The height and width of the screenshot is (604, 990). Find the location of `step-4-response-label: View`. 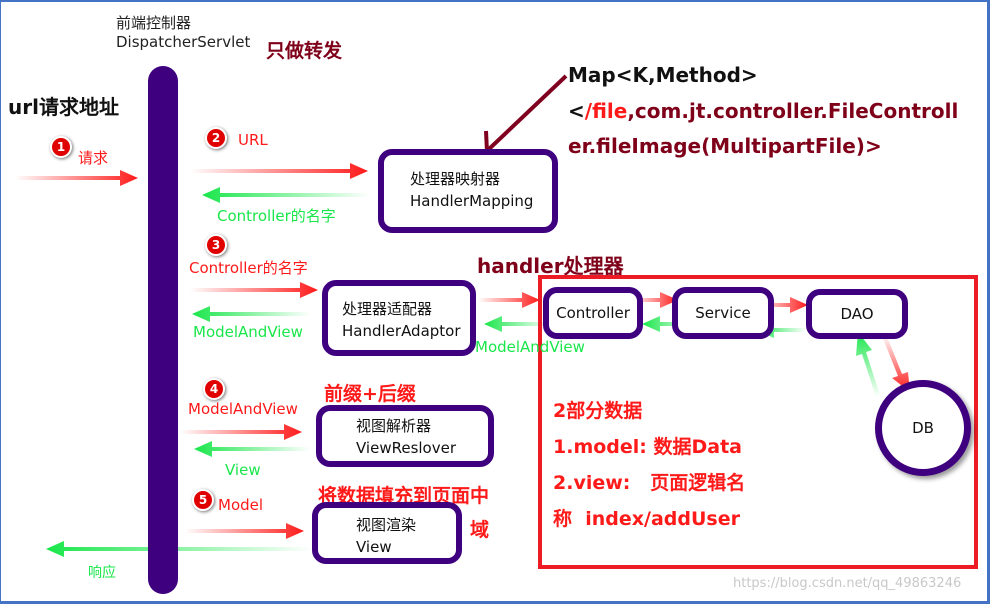

step-4-response-label: View is located at coordinates (243, 470).